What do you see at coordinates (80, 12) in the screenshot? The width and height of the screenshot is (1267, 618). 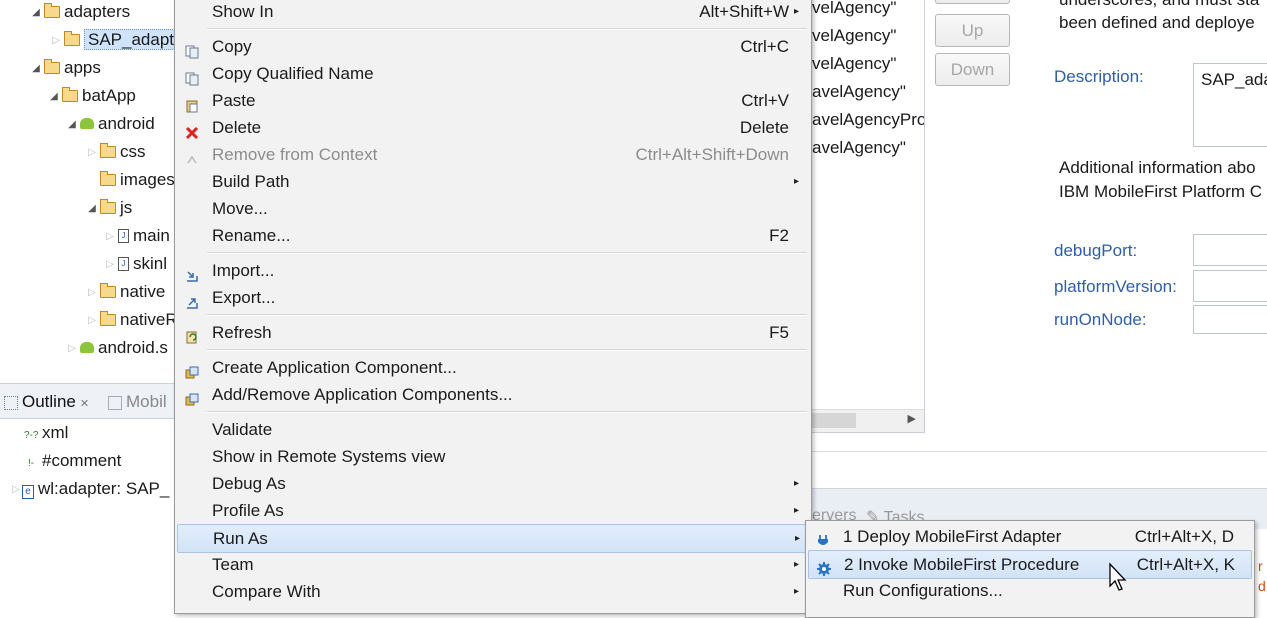 I see `tree-item: ◢ adapters` at bounding box center [80, 12].